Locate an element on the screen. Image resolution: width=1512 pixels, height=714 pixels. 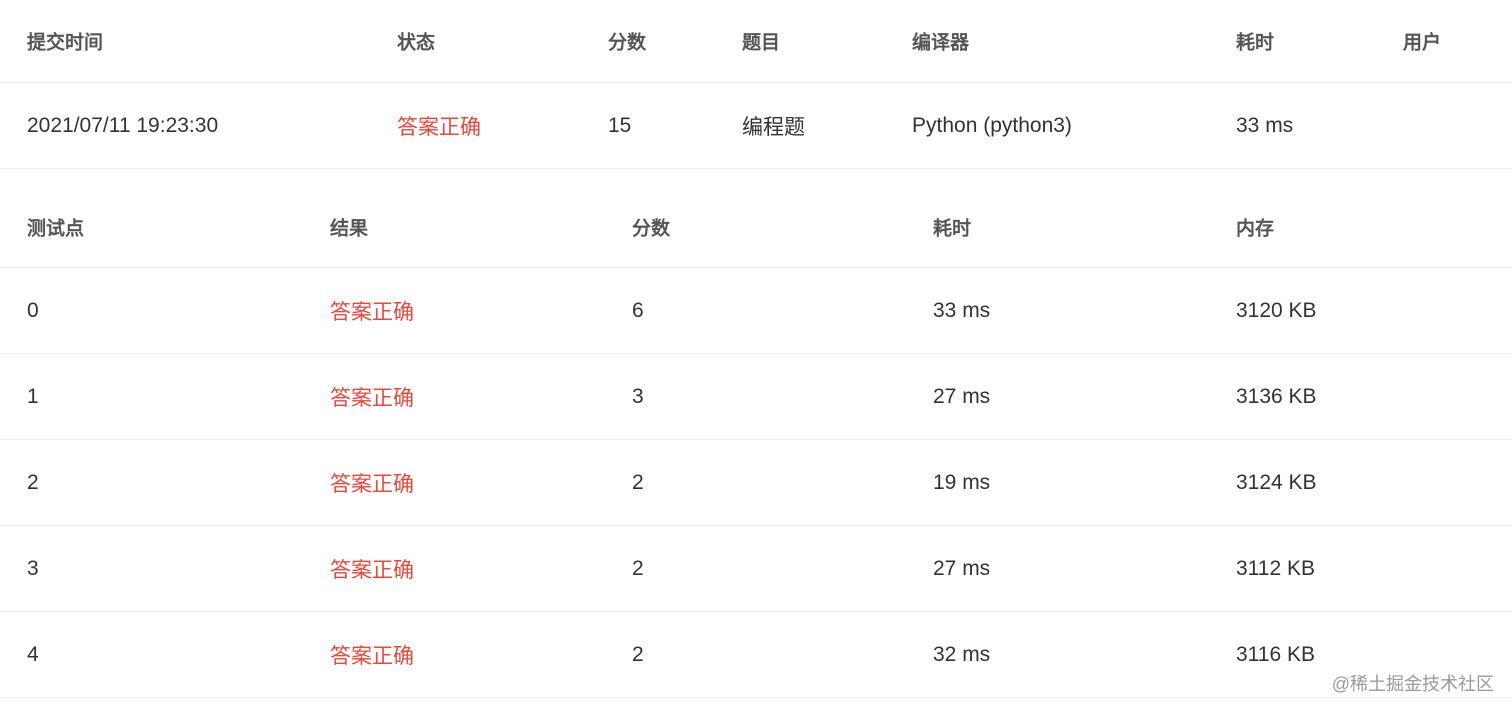
testcase-score: 3 is located at coordinates (638, 396).